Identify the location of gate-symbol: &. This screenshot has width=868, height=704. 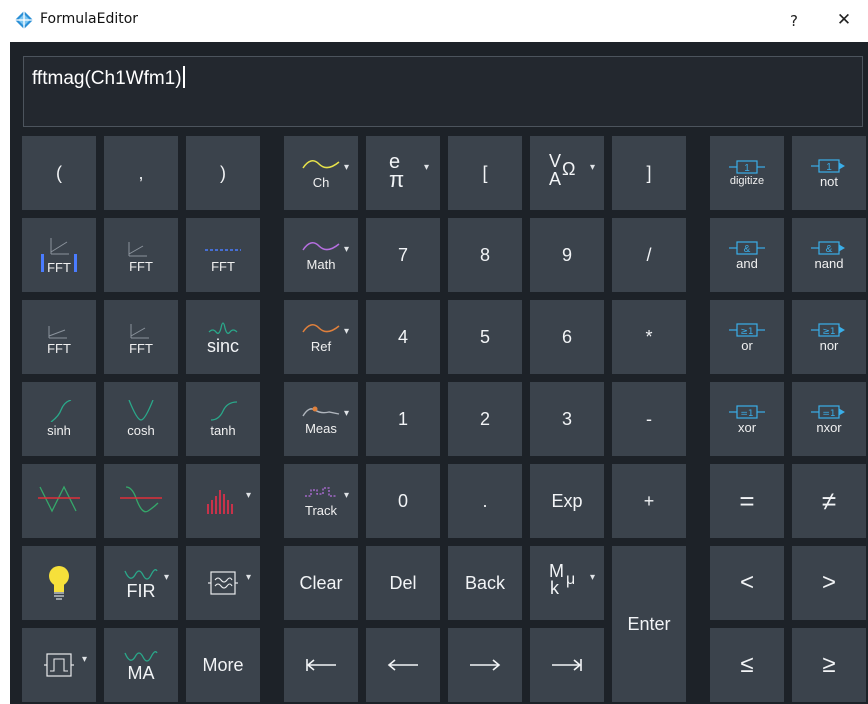
(829, 249).